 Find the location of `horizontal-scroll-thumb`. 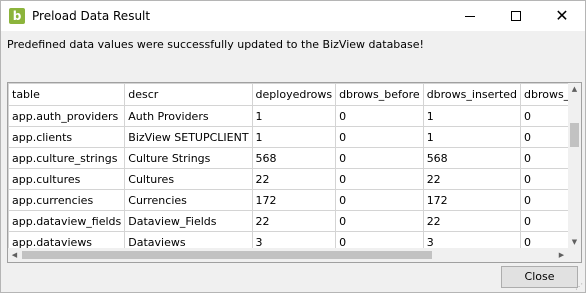

horizontal-scroll-thumb is located at coordinates (227, 255).